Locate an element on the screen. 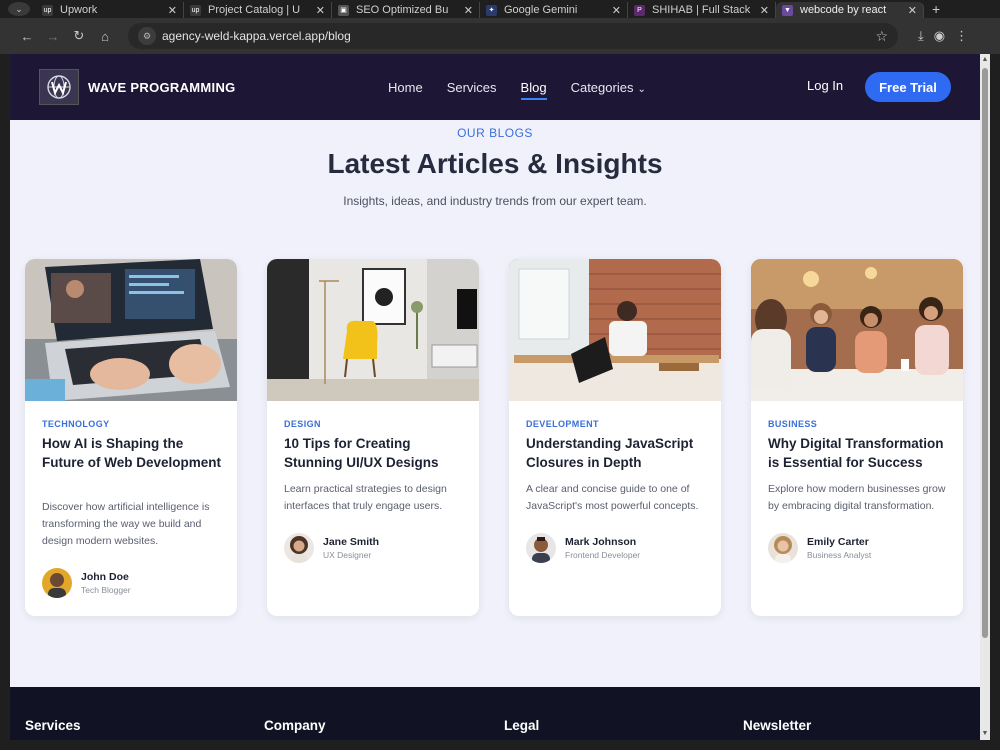  free-trial-button: Free Trial is located at coordinates (908, 87).